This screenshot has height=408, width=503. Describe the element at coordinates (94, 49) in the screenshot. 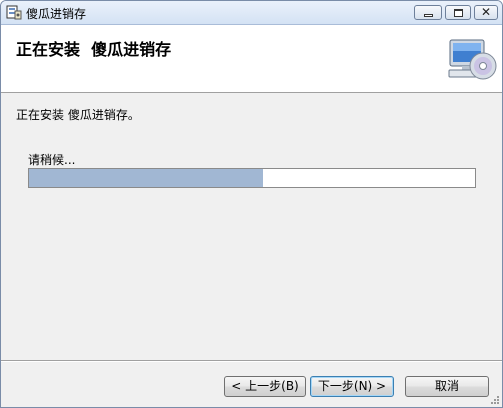

I see `banner-title: 正在安装 傻瓜进销存` at that location.